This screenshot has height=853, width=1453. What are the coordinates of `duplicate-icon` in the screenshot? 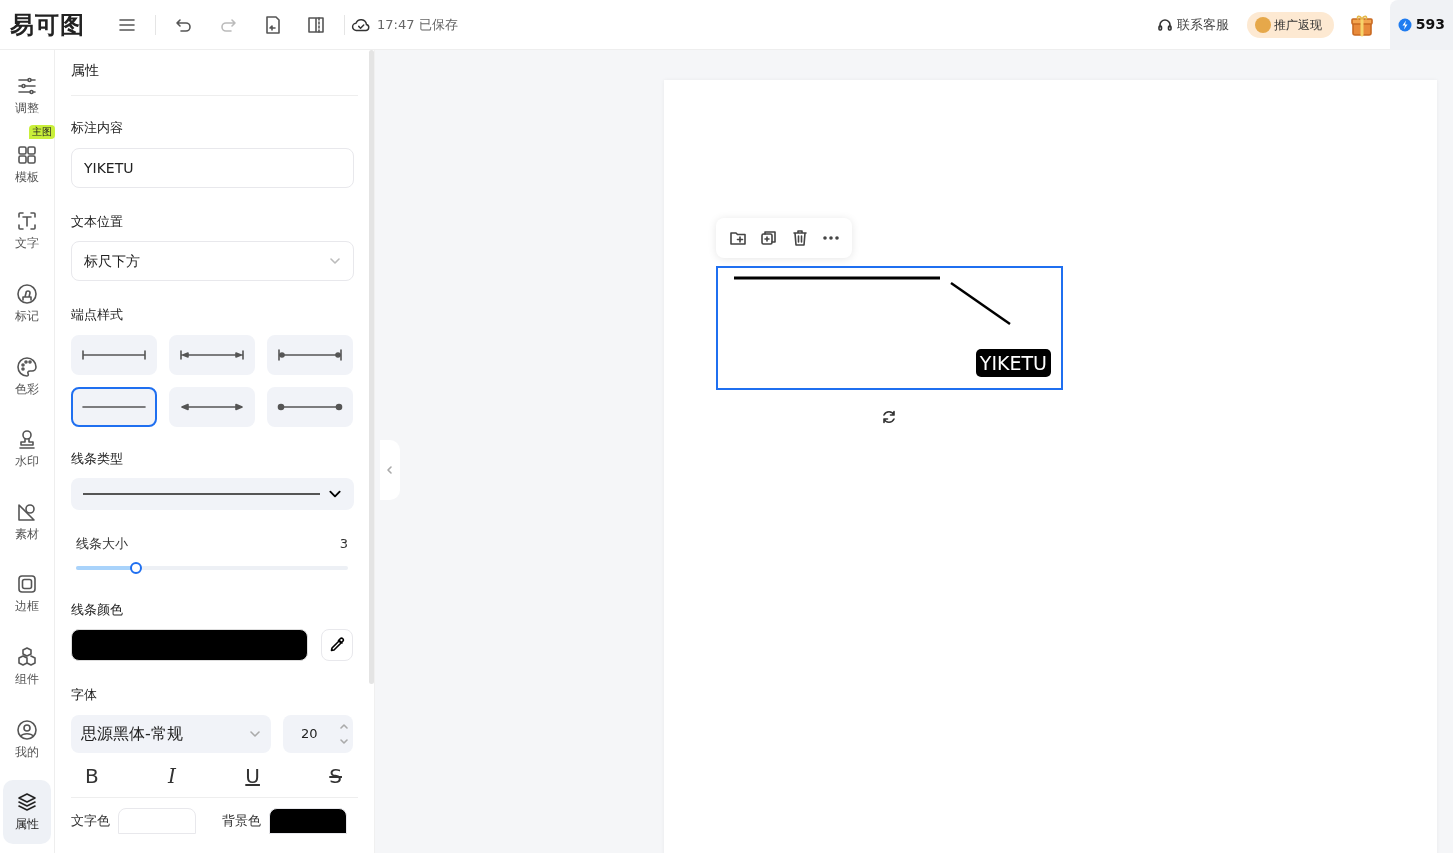 It's located at (768, 238).